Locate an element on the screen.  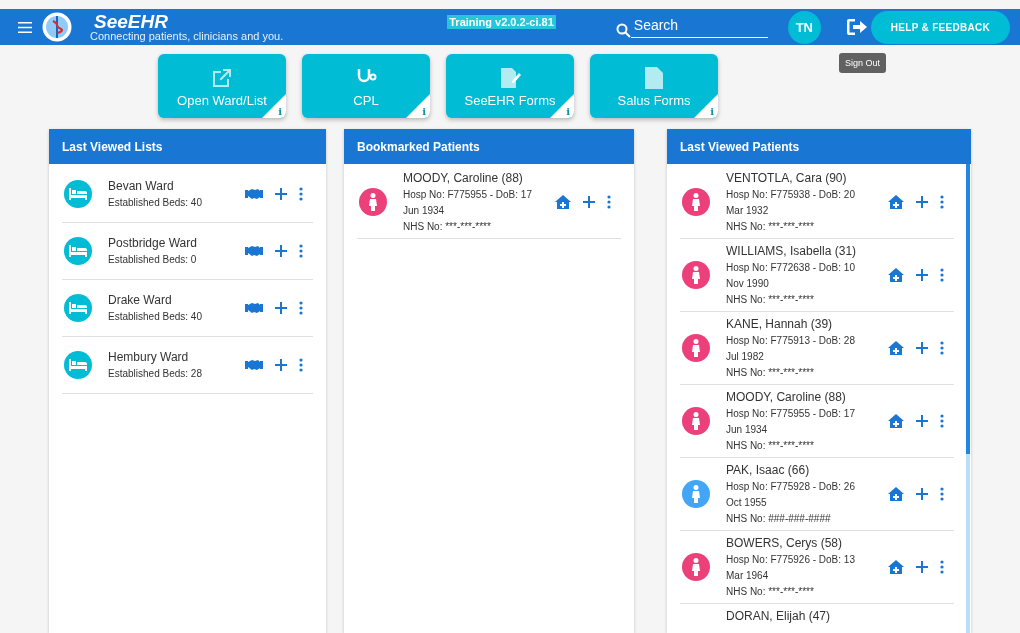
ward-name: Drake Ward is located at coordinates (176, 300).